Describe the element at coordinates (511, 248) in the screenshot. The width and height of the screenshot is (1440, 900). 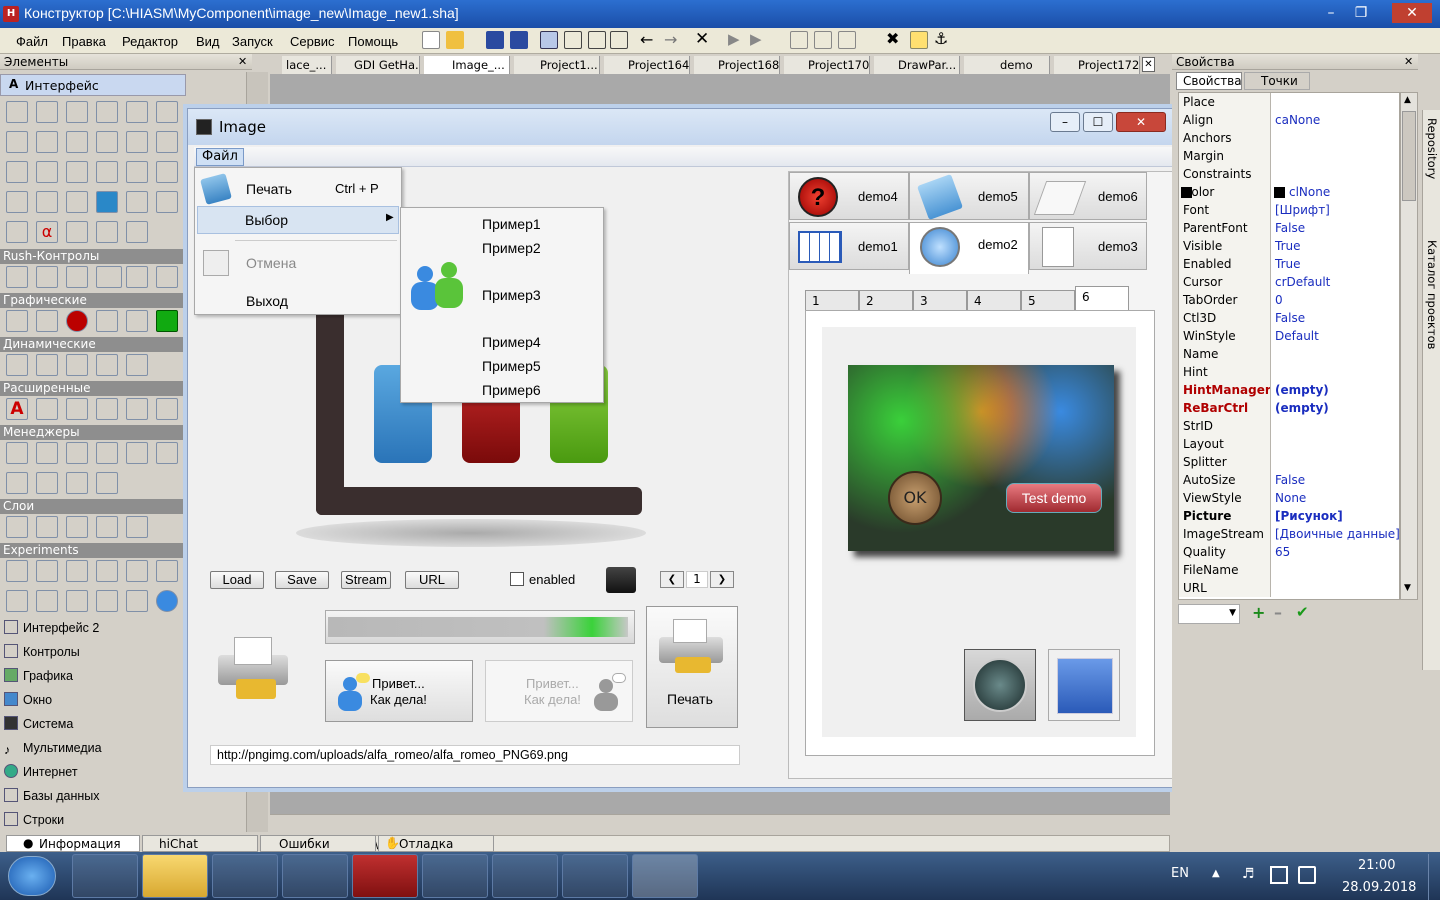
I see `submenu-item-2: Пример2` at that location.